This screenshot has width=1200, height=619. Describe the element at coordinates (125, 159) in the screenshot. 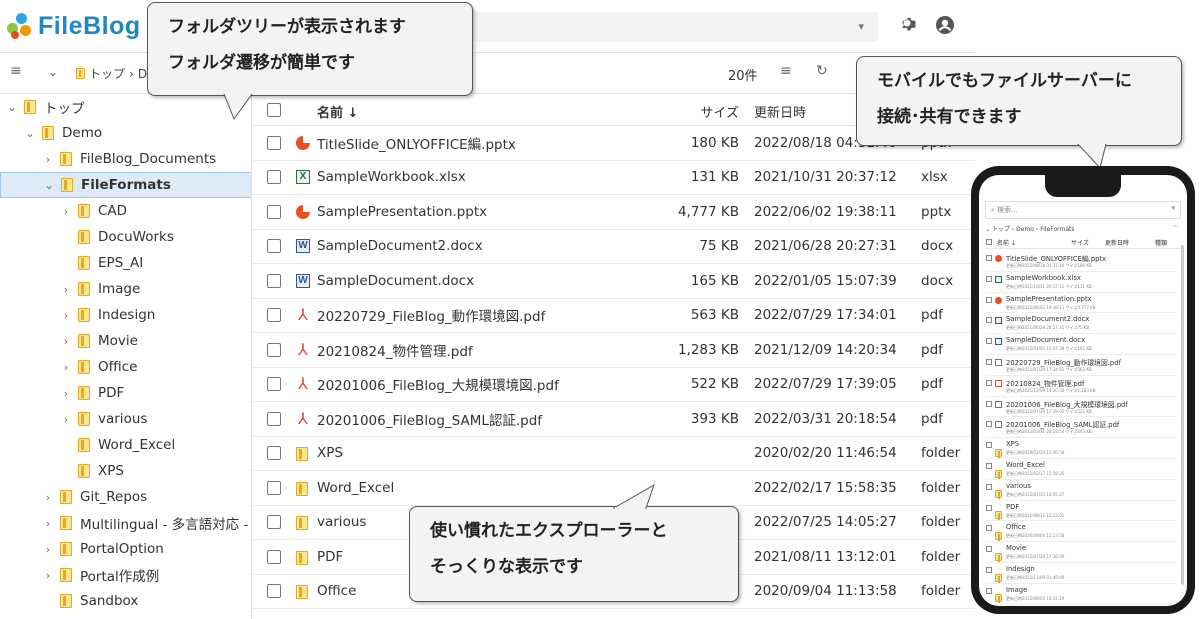

I see `tree-item: › FileBlog_Documents` at that location.